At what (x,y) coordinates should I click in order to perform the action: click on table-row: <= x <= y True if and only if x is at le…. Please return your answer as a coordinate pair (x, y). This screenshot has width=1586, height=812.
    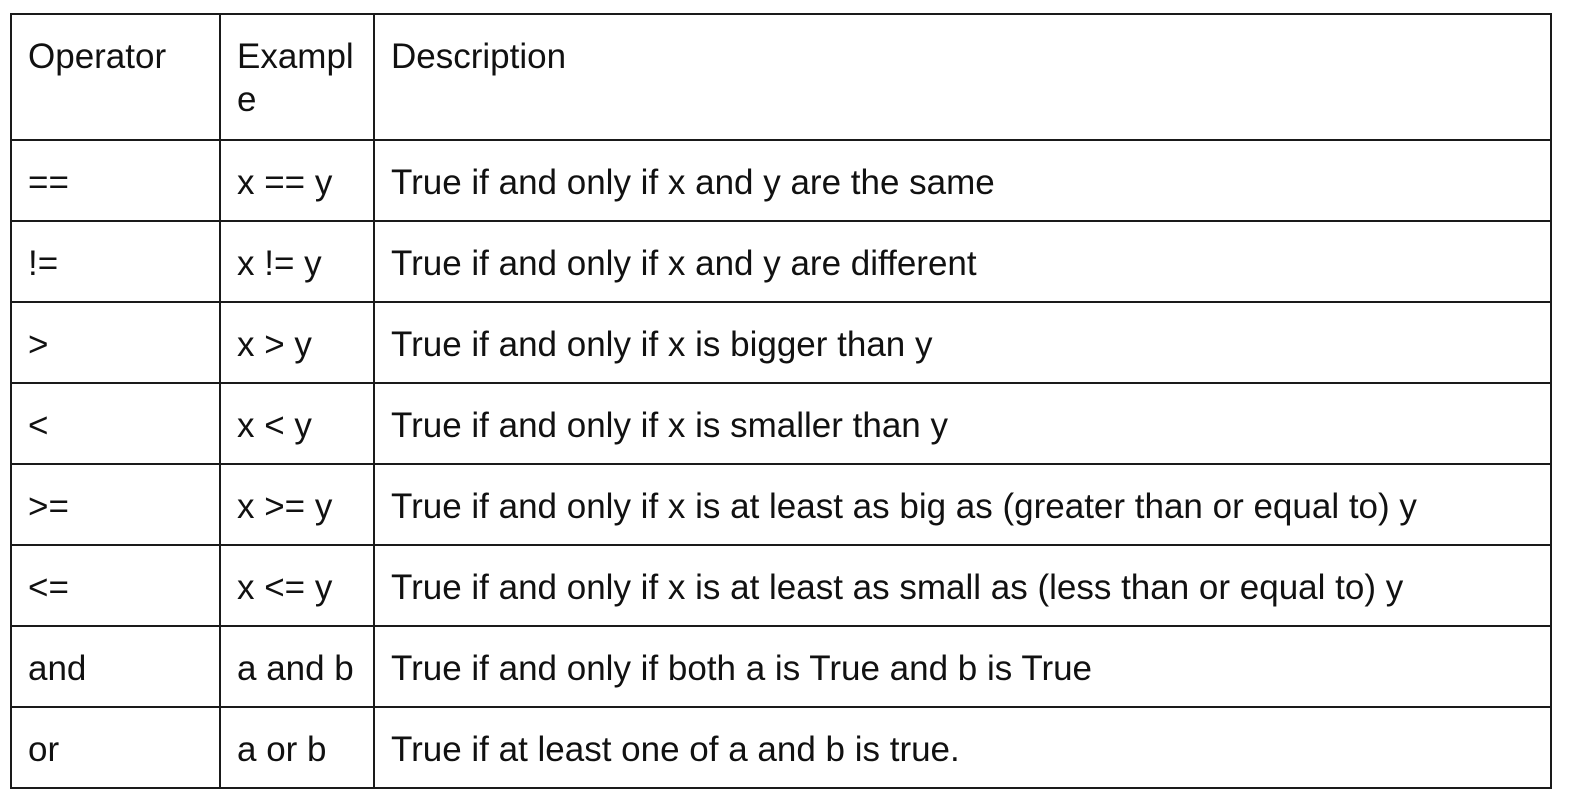
    Looking at the image, I should click on (781, 585).